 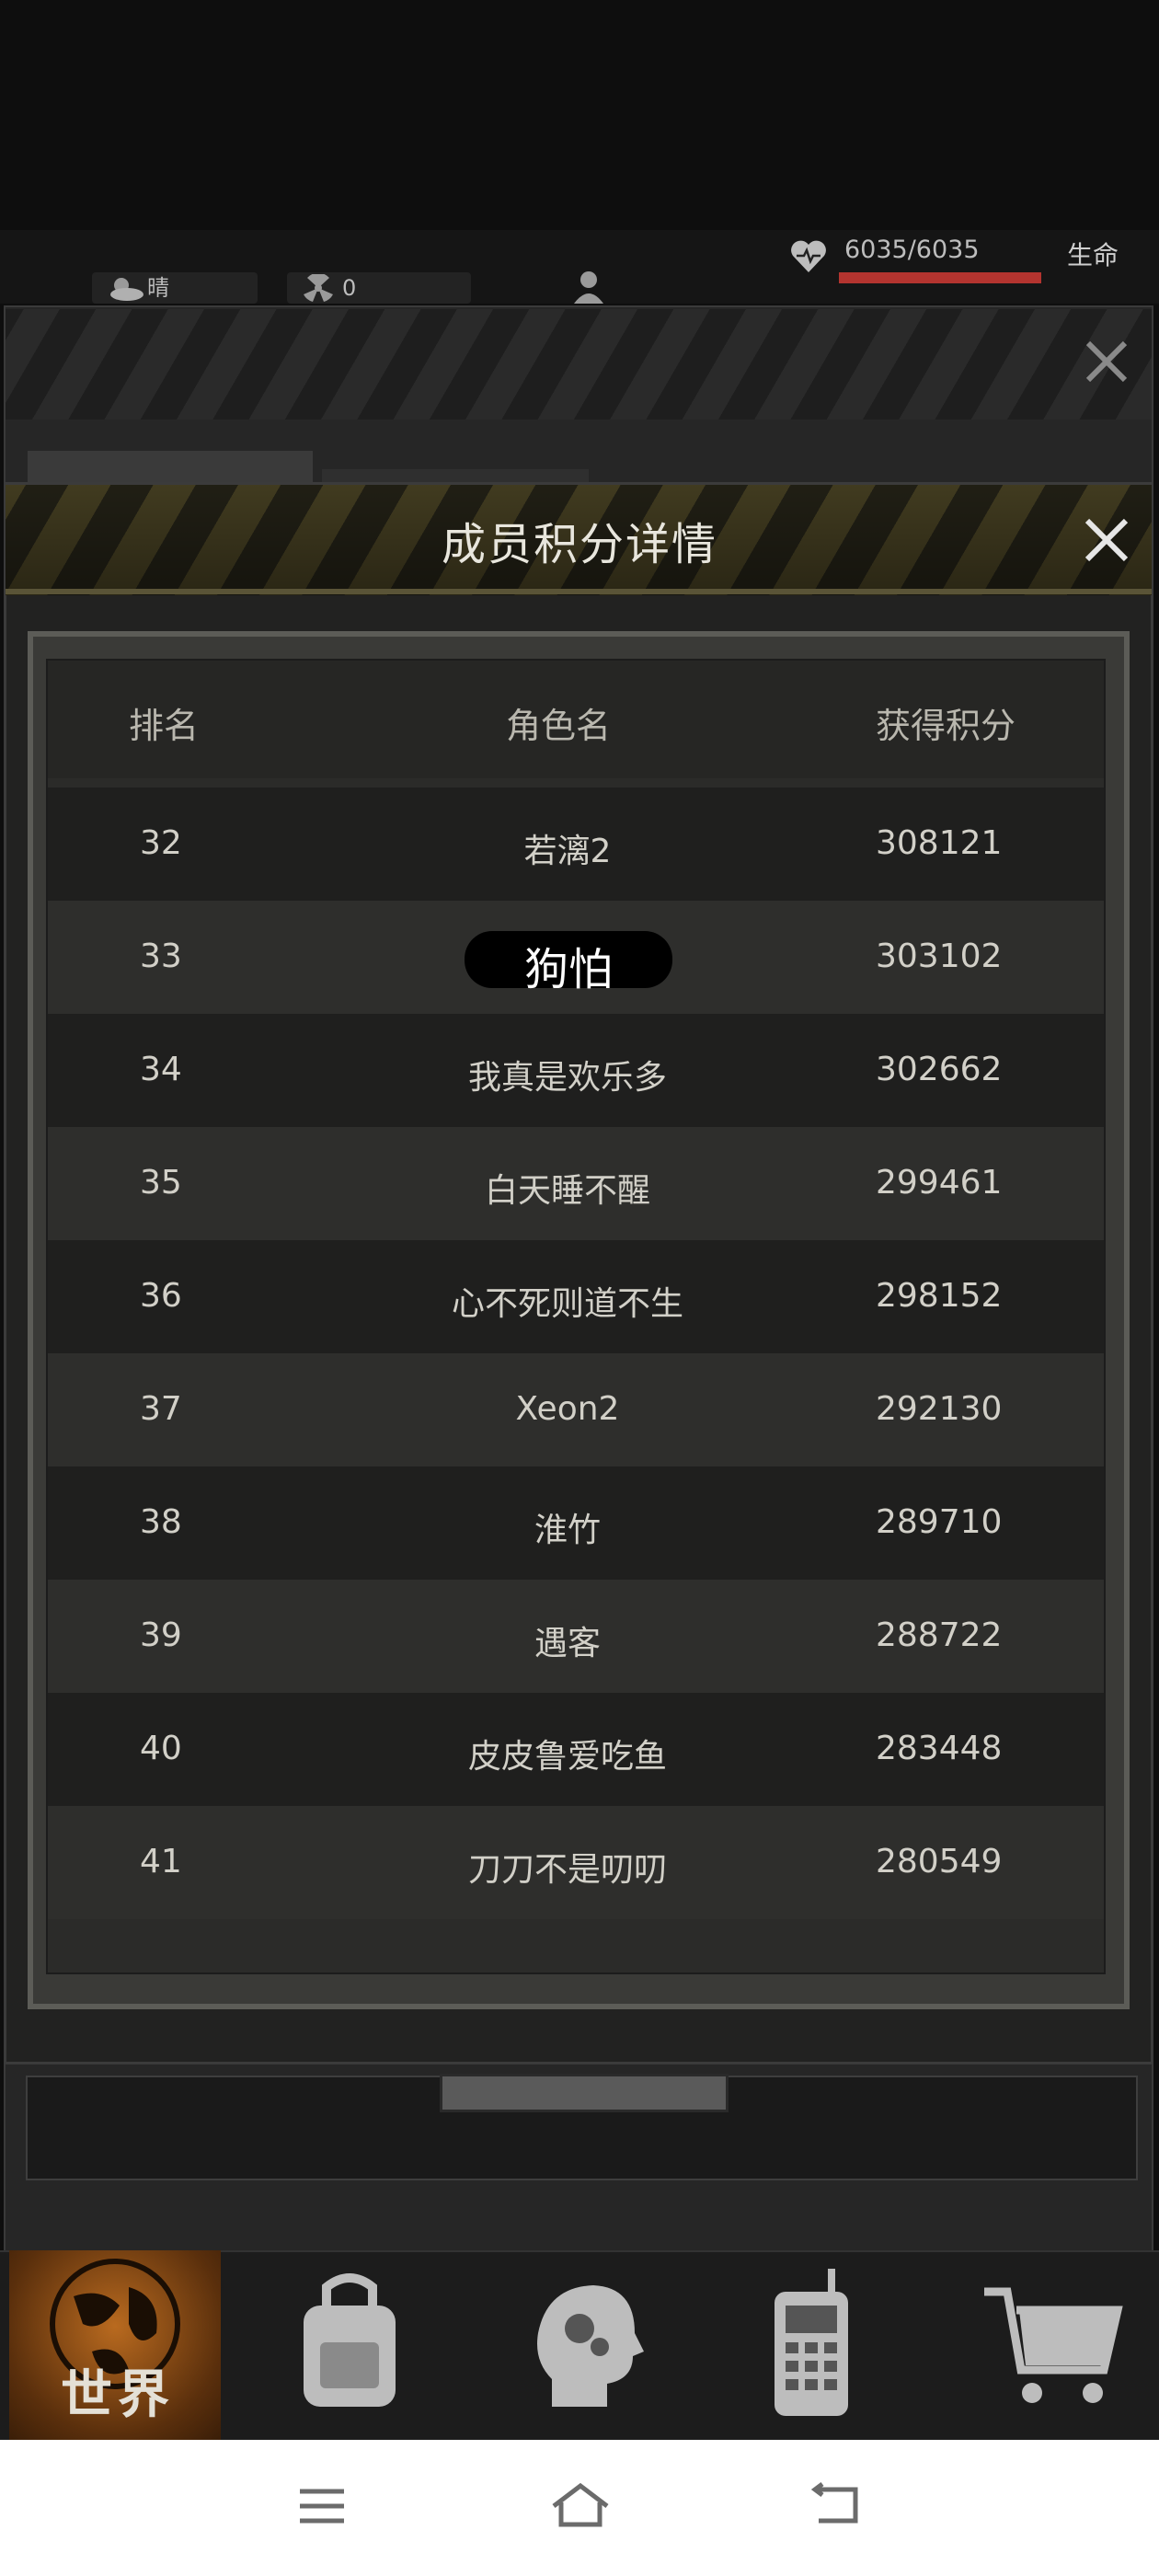 I want to click on score-cell: 302662, so click(x=939, y=1069).